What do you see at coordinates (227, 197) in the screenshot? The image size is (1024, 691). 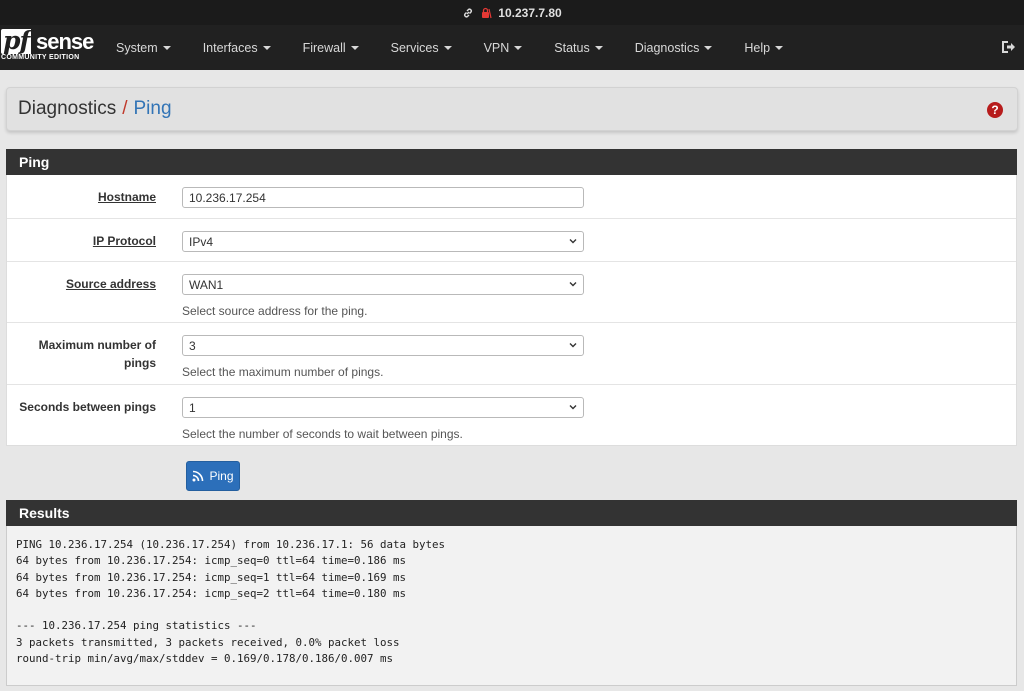 I see `hostname-value: 10.236.17.254` at bounding box center [227, 197].